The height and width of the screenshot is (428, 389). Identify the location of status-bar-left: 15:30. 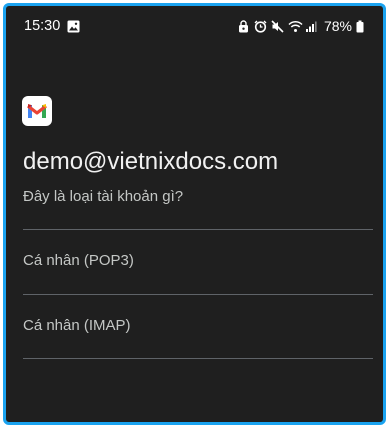
(52, 26).